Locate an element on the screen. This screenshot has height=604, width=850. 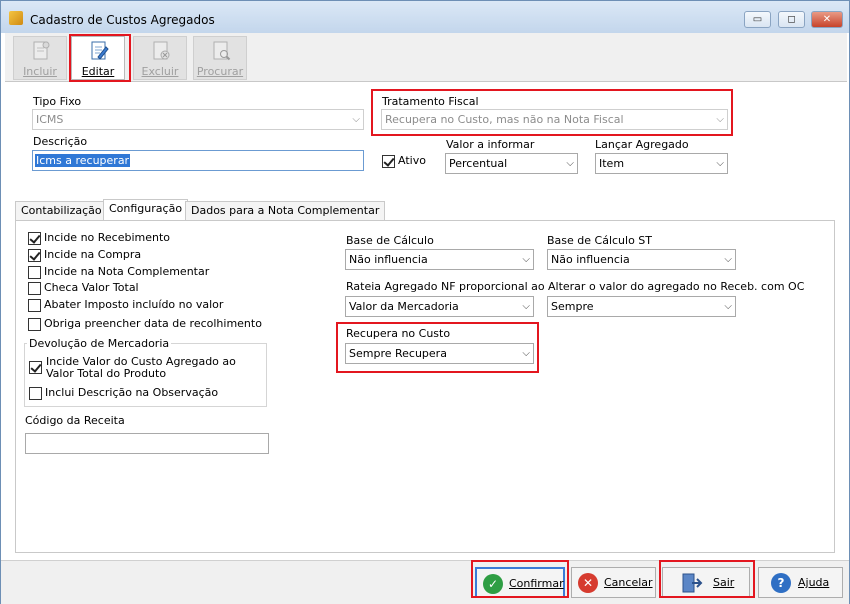
inclui-descricao-label: Inclui Descrição na Observação is located at coordinates (132, 392).